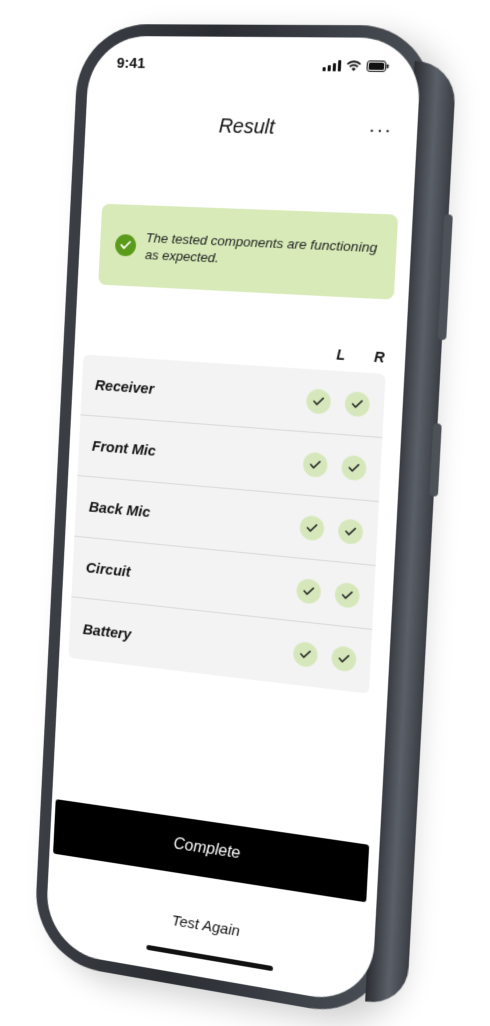 The height and width of the screenshot is (1026, 490). Describe the element at coordinates (211, 927) in the screenshot. I see `test-again-button: Test Again` at that location.